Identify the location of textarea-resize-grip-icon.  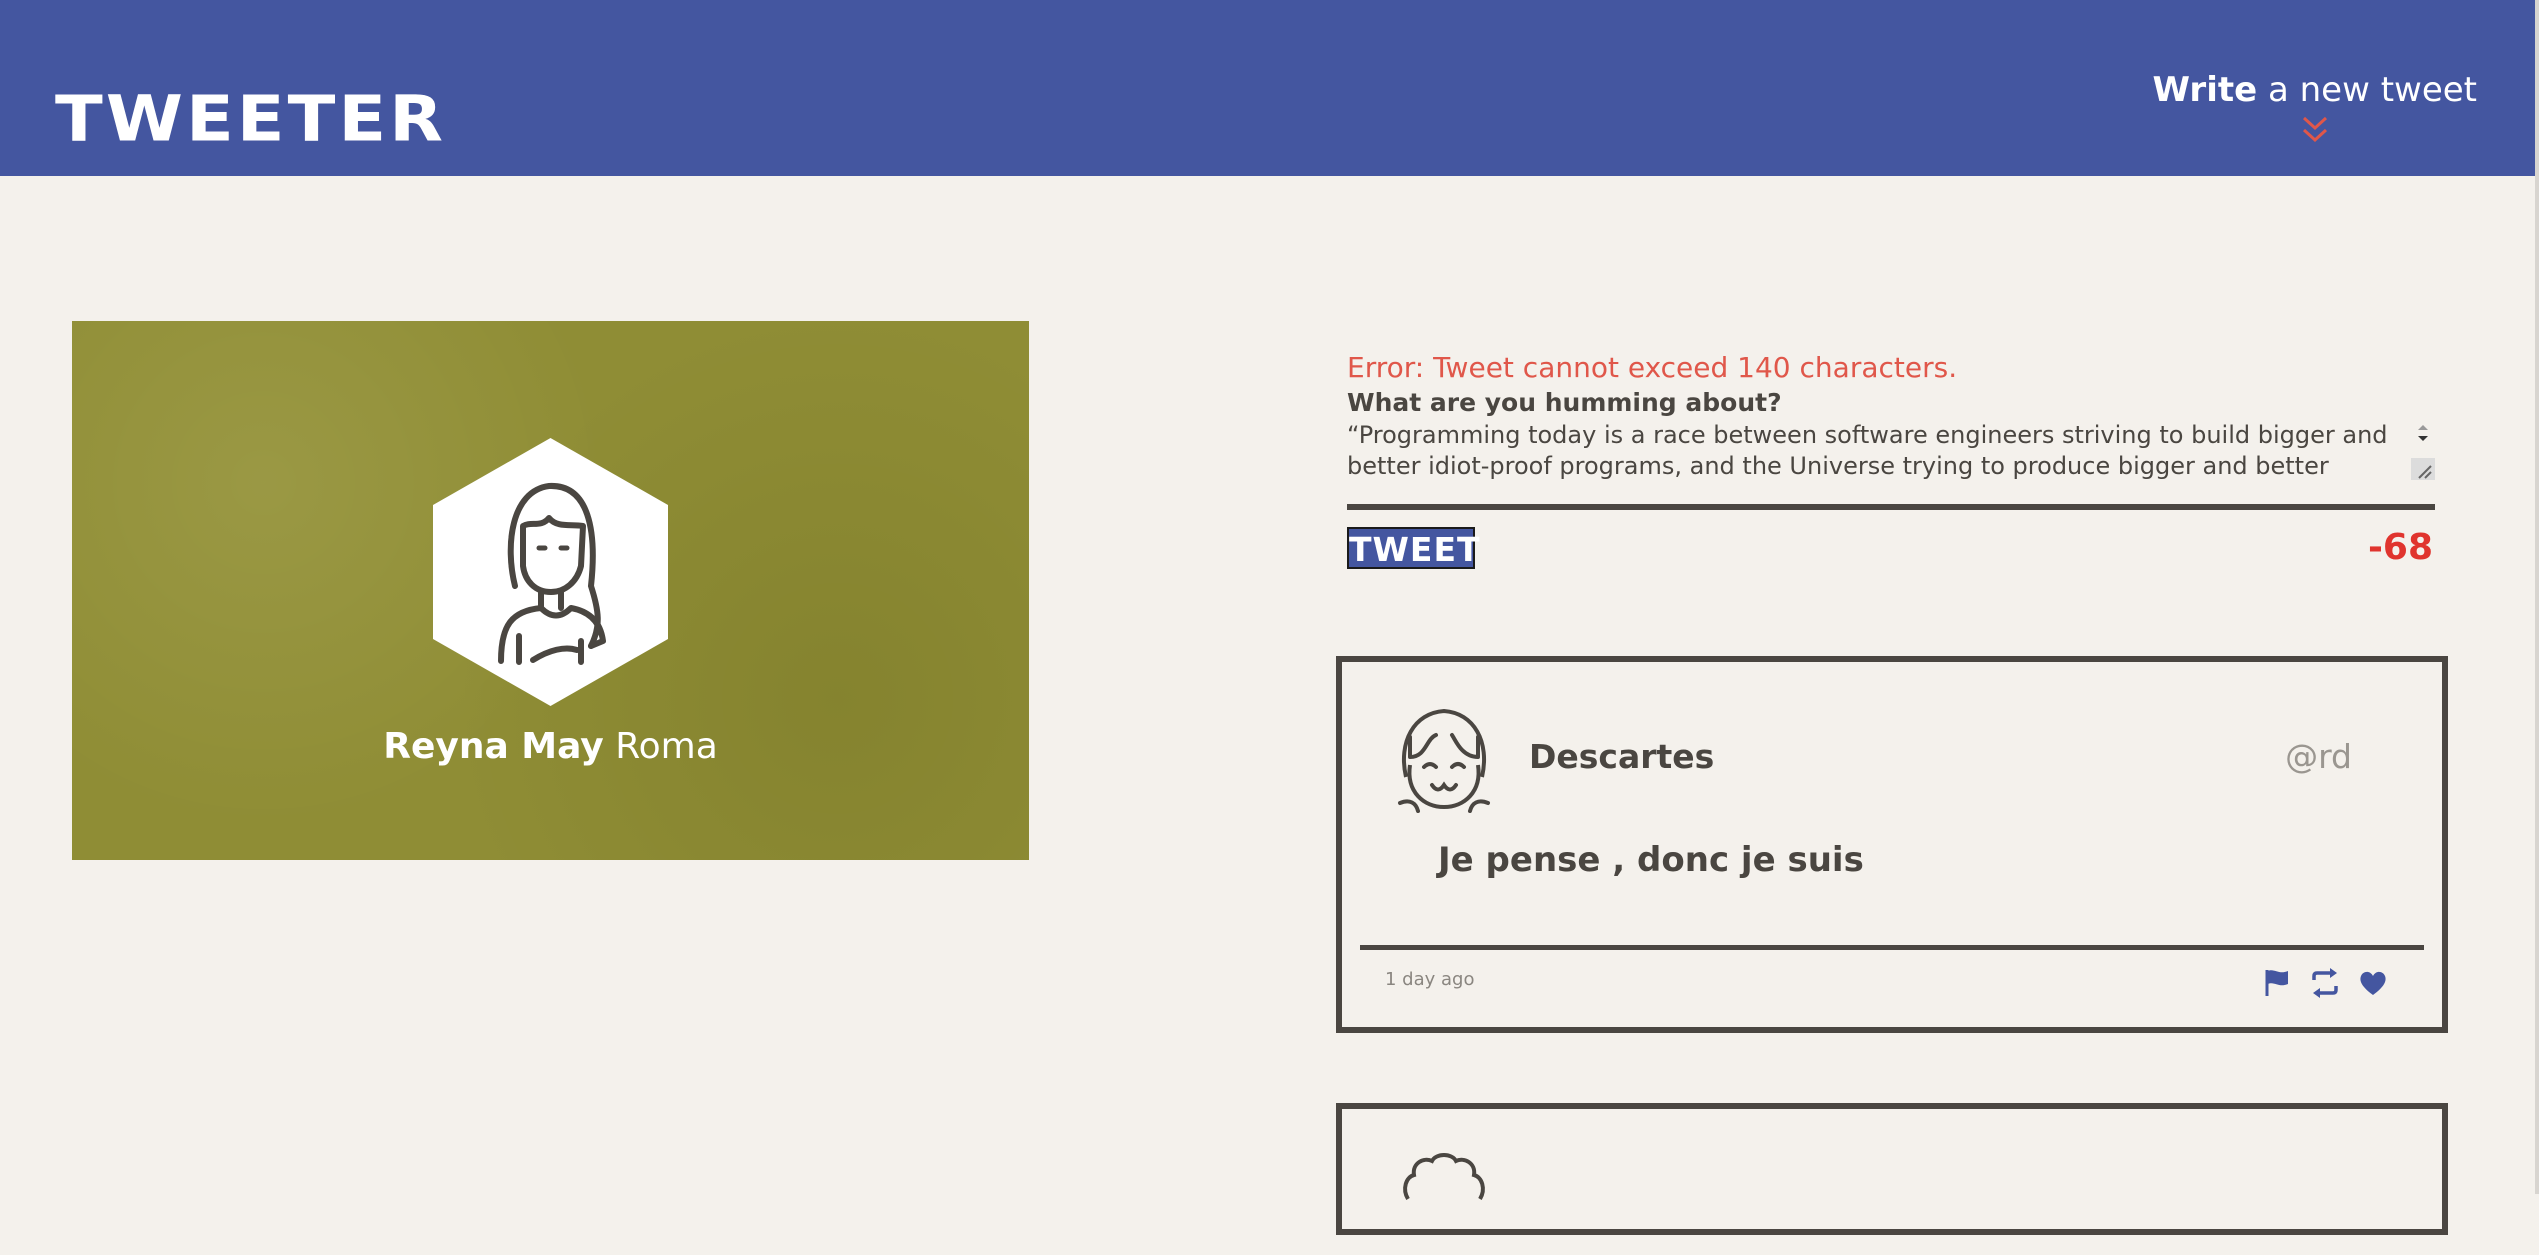
(2423, 469).